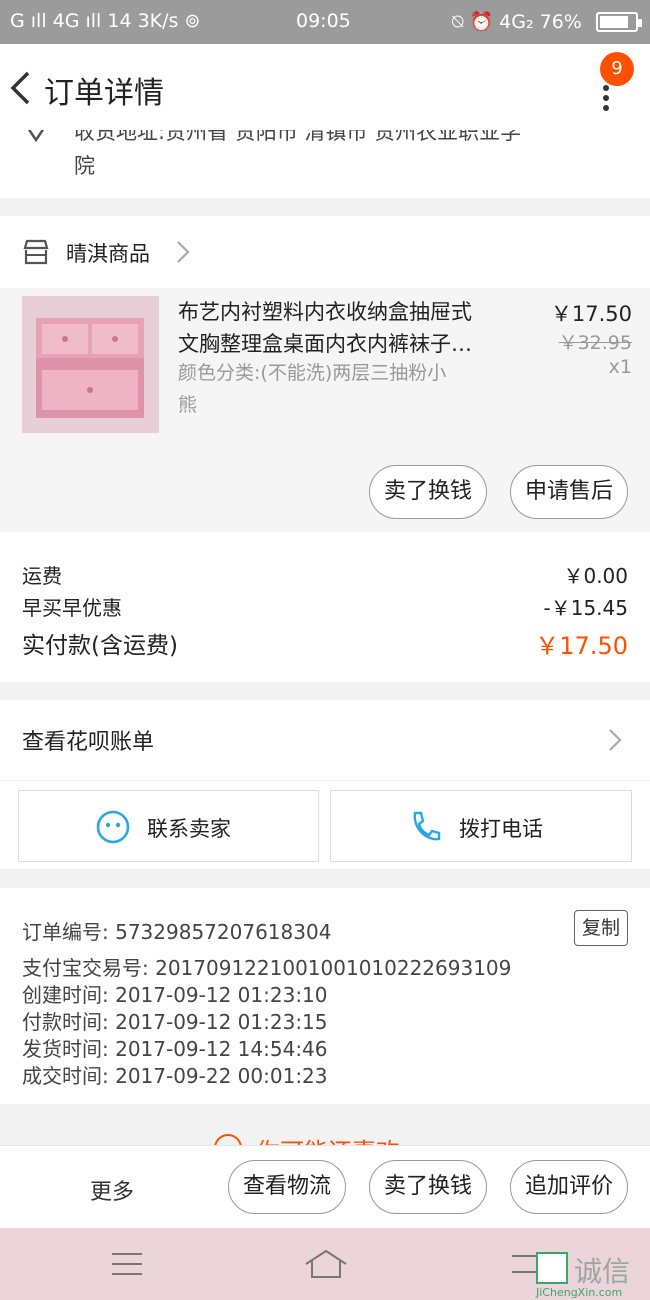 The width and height of the screenshot is (650, 1300). What do you see at coordinates (175, 1022) in the screenshot?
I see `paid-time: 付款时间: 2017-09-12 01:23:15` at bounding box center [175, 1022].